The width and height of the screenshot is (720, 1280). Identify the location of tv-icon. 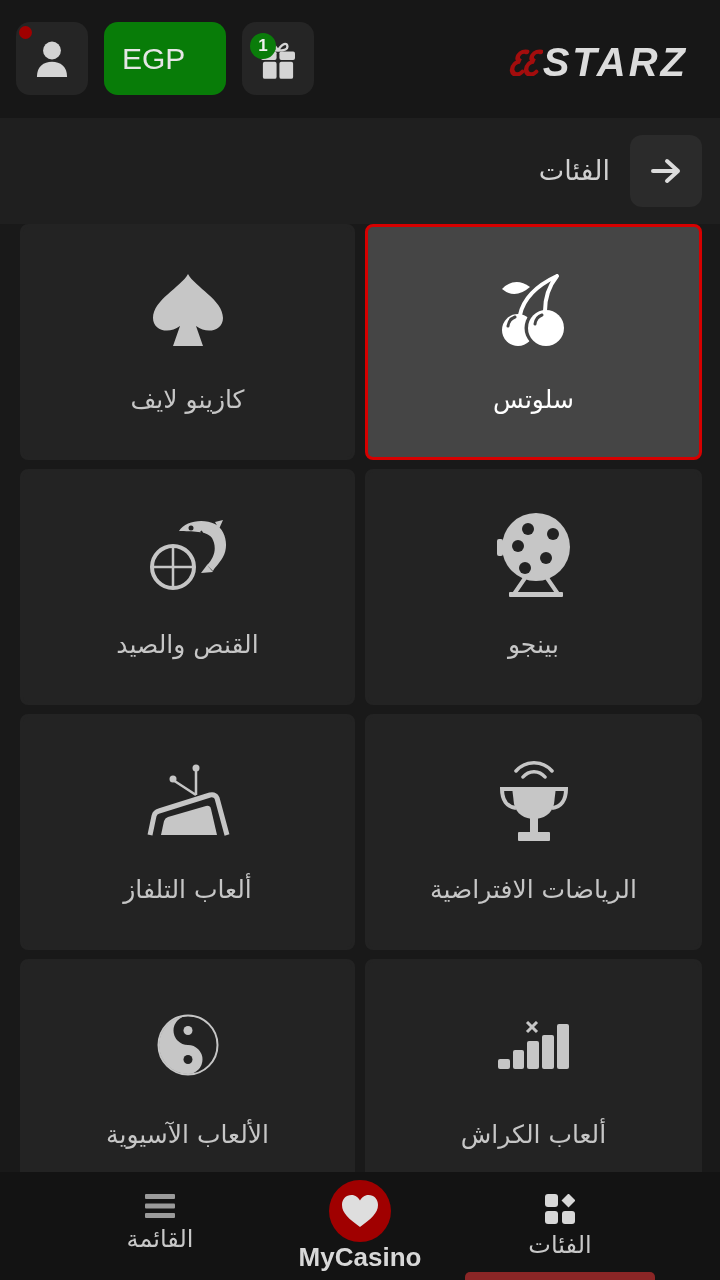
(187, 800).